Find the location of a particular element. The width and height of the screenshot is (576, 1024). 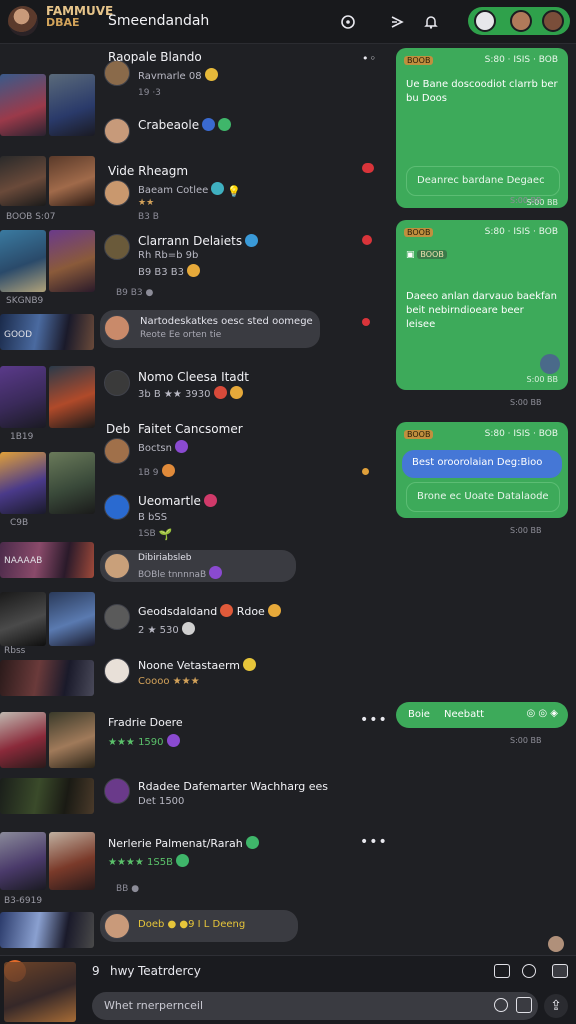

row-meta-2: B3 B is located at coordinates (148, 217).